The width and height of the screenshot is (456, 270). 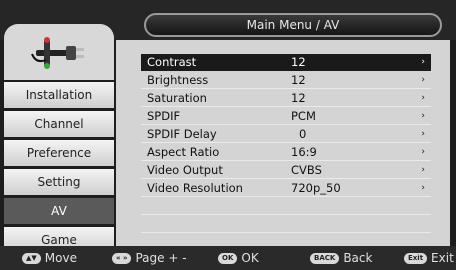 What do you see at coordinates (306, 170) in the screenshot?
I see `setting-value: CVBS` at bounding box center [306, 170].